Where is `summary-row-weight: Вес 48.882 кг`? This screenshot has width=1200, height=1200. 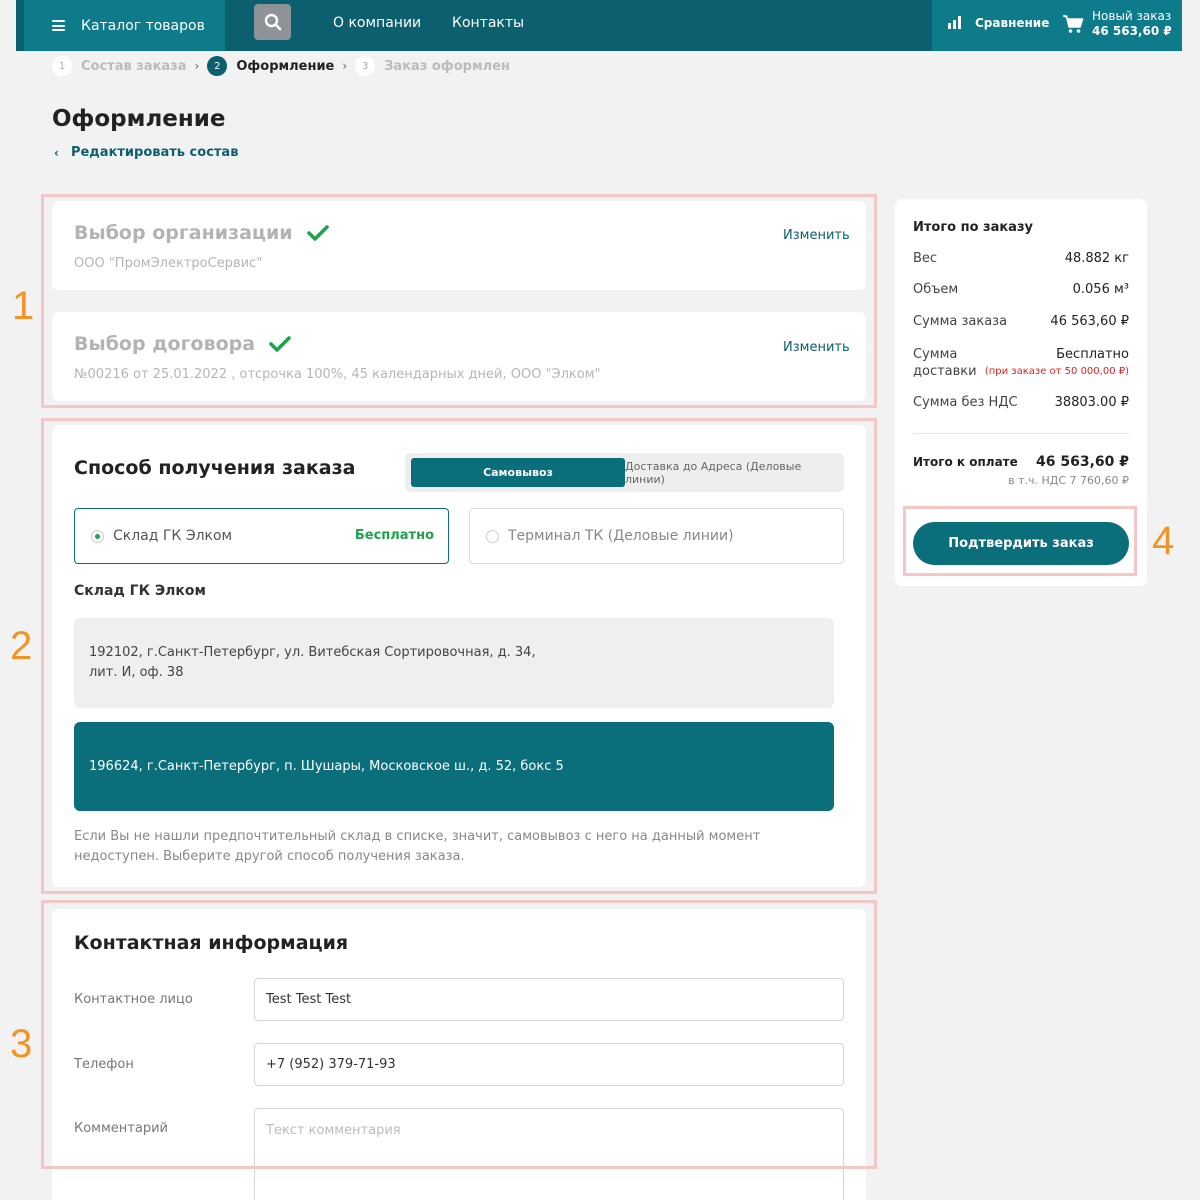 summary-row-weight: Вес 48.882 кг is located at coordinates (1021, 258).